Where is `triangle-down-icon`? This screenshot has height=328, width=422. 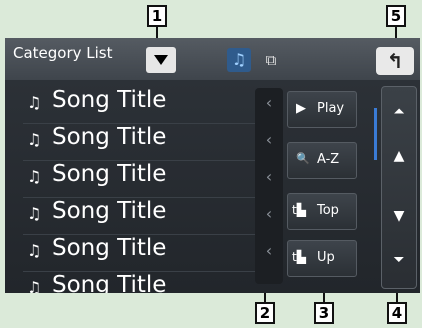
triangle-down-icon is located at coordinates (161, 60).